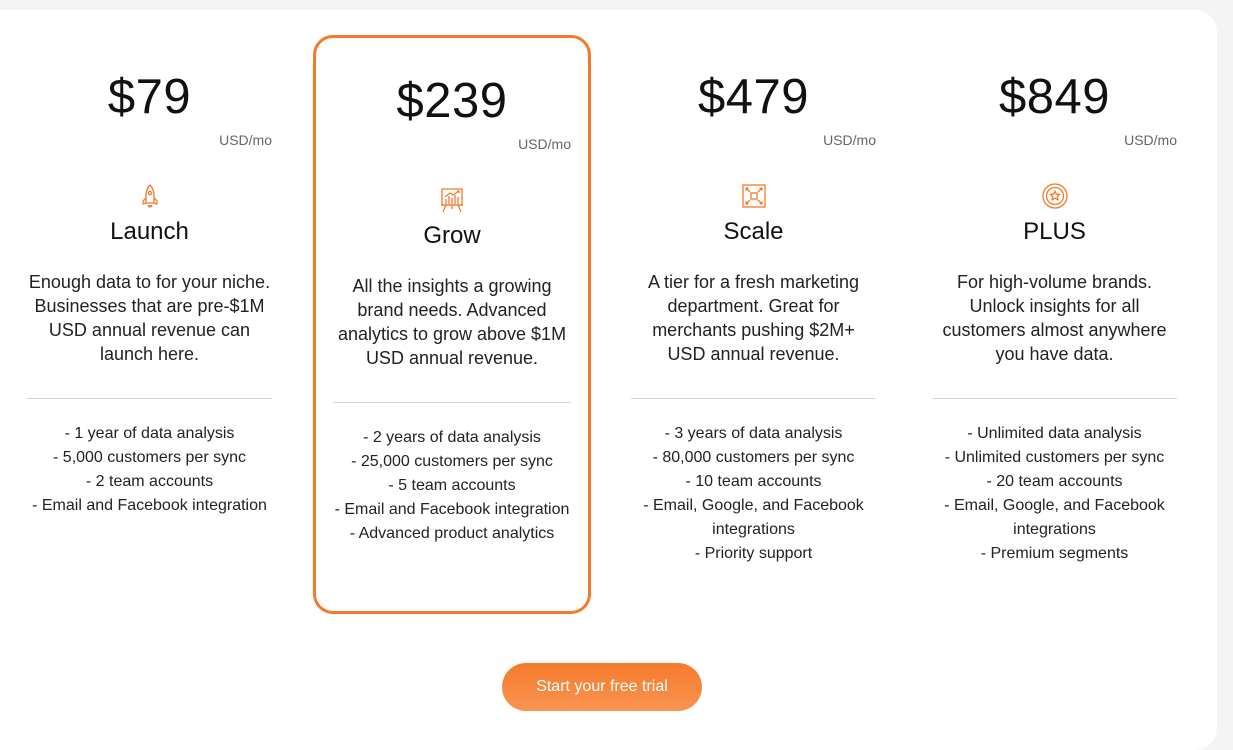 The height and width of the screenshot is (750, 1233). What do you see at coordinates (754, 196) in the screenshot?
I see `scale-expand-icon` at bounding box center [754, 196].